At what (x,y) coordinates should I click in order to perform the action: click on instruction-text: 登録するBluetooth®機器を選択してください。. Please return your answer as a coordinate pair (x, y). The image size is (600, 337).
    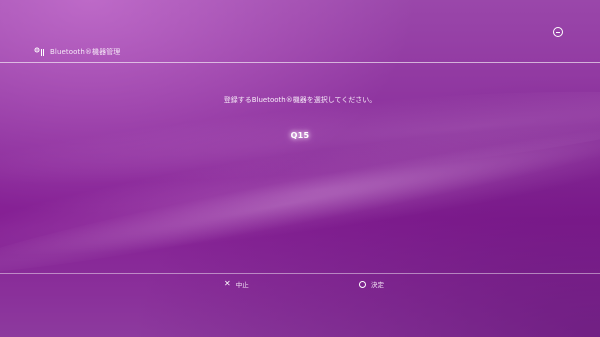
    Looking at the image, I should click on (300, 100).